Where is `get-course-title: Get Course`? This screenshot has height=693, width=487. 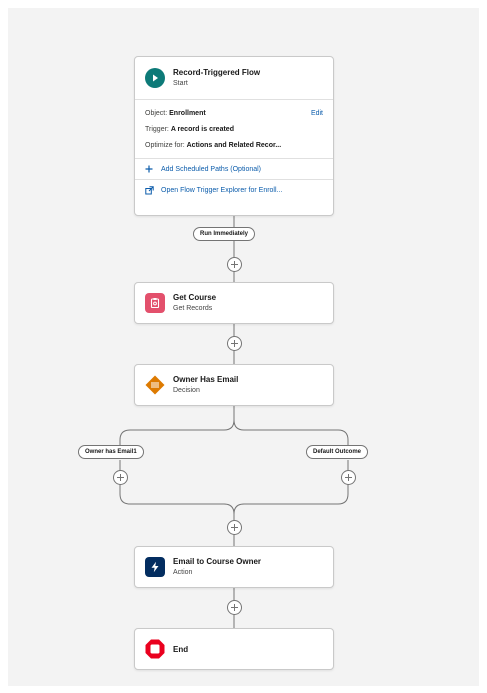 get-course-title: Get Course is located at coordinates (195, 297).